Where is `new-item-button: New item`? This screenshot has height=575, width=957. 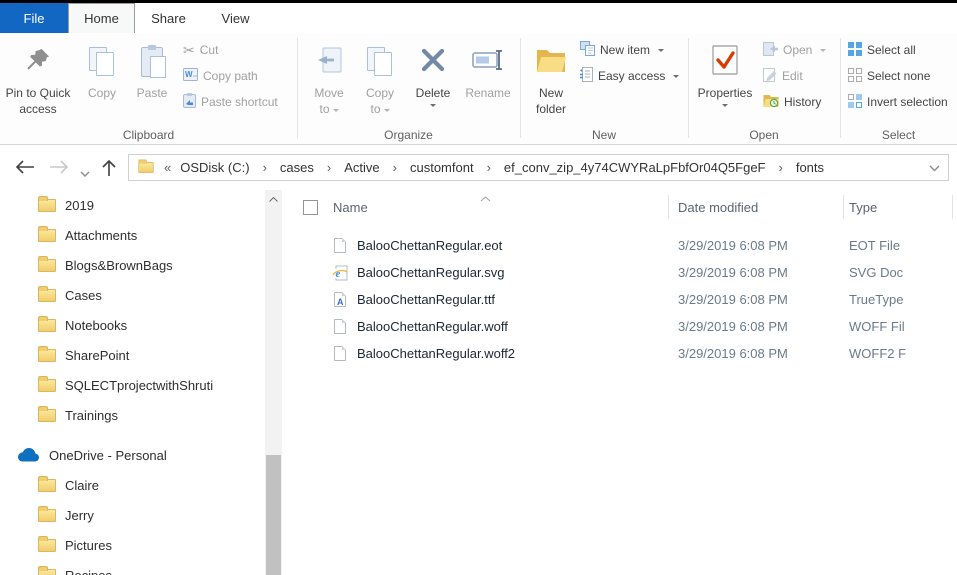
new-item-button: New item is located at coordinates (622, 50).